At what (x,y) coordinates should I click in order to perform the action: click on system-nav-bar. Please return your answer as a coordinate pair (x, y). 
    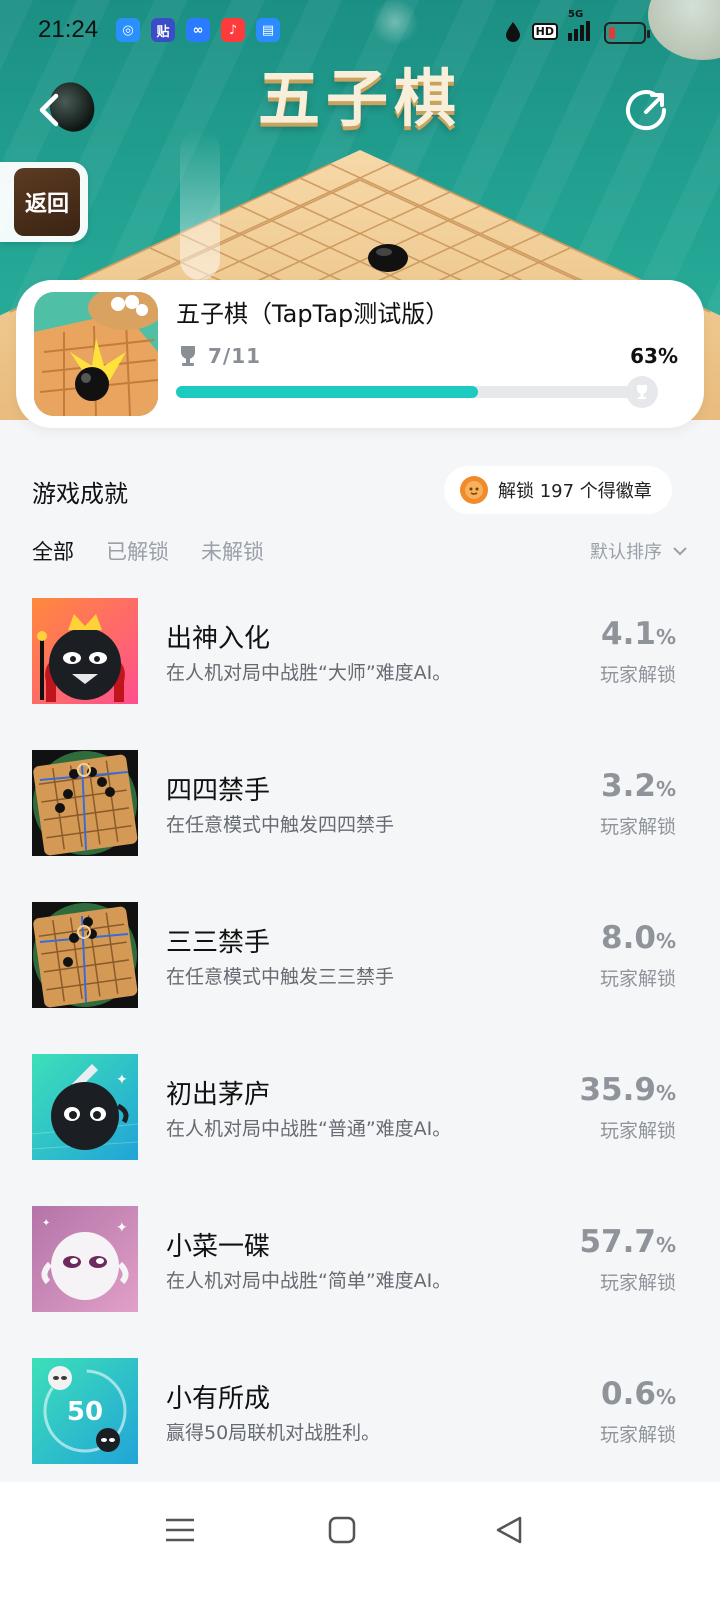
    Looking at the image, I should click on (360, 1547).